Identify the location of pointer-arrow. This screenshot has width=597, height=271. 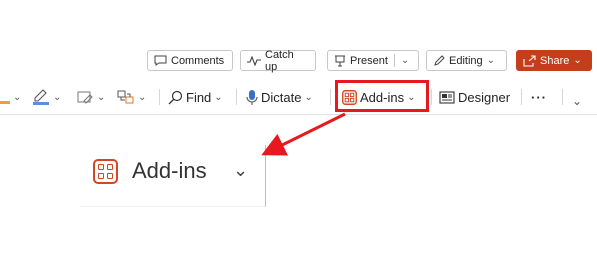
(303, 134).